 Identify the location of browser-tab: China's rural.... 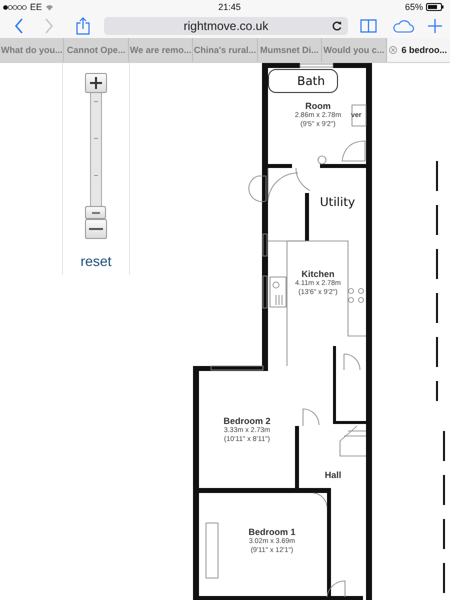
(225, 50).